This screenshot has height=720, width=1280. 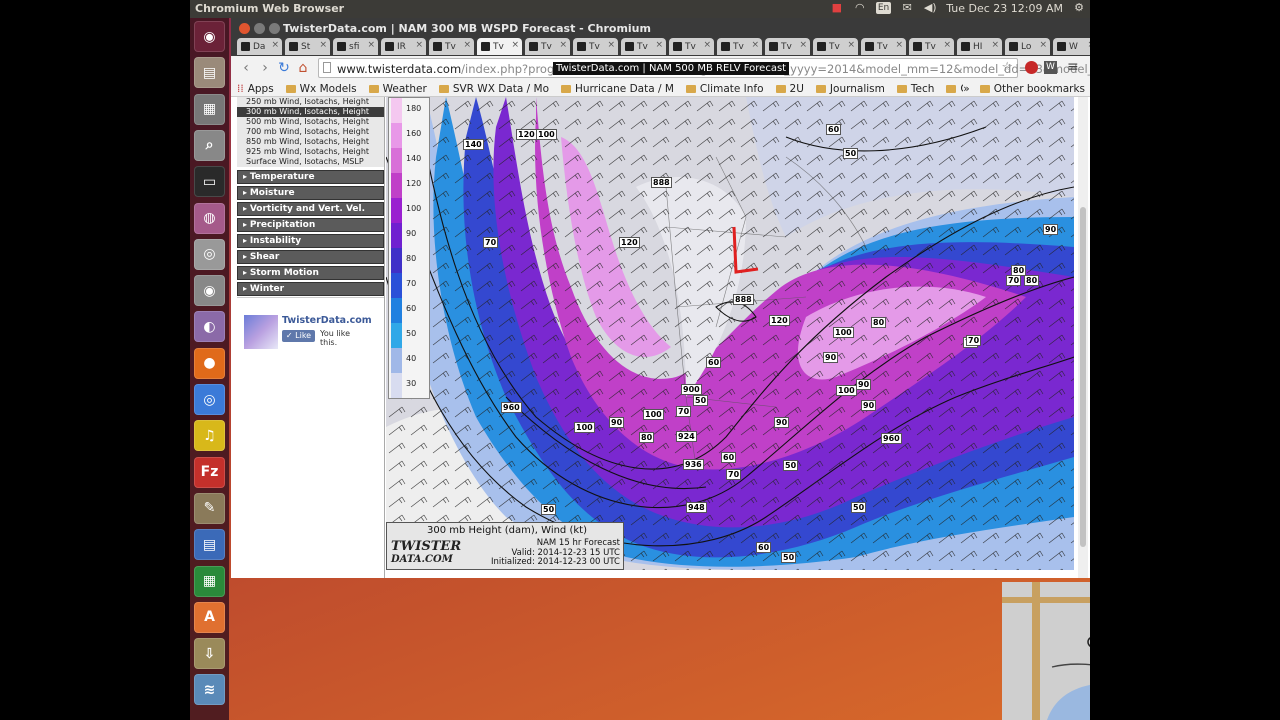 I want to click on downloads-icon: ⇩, so click(x=209, y=654).